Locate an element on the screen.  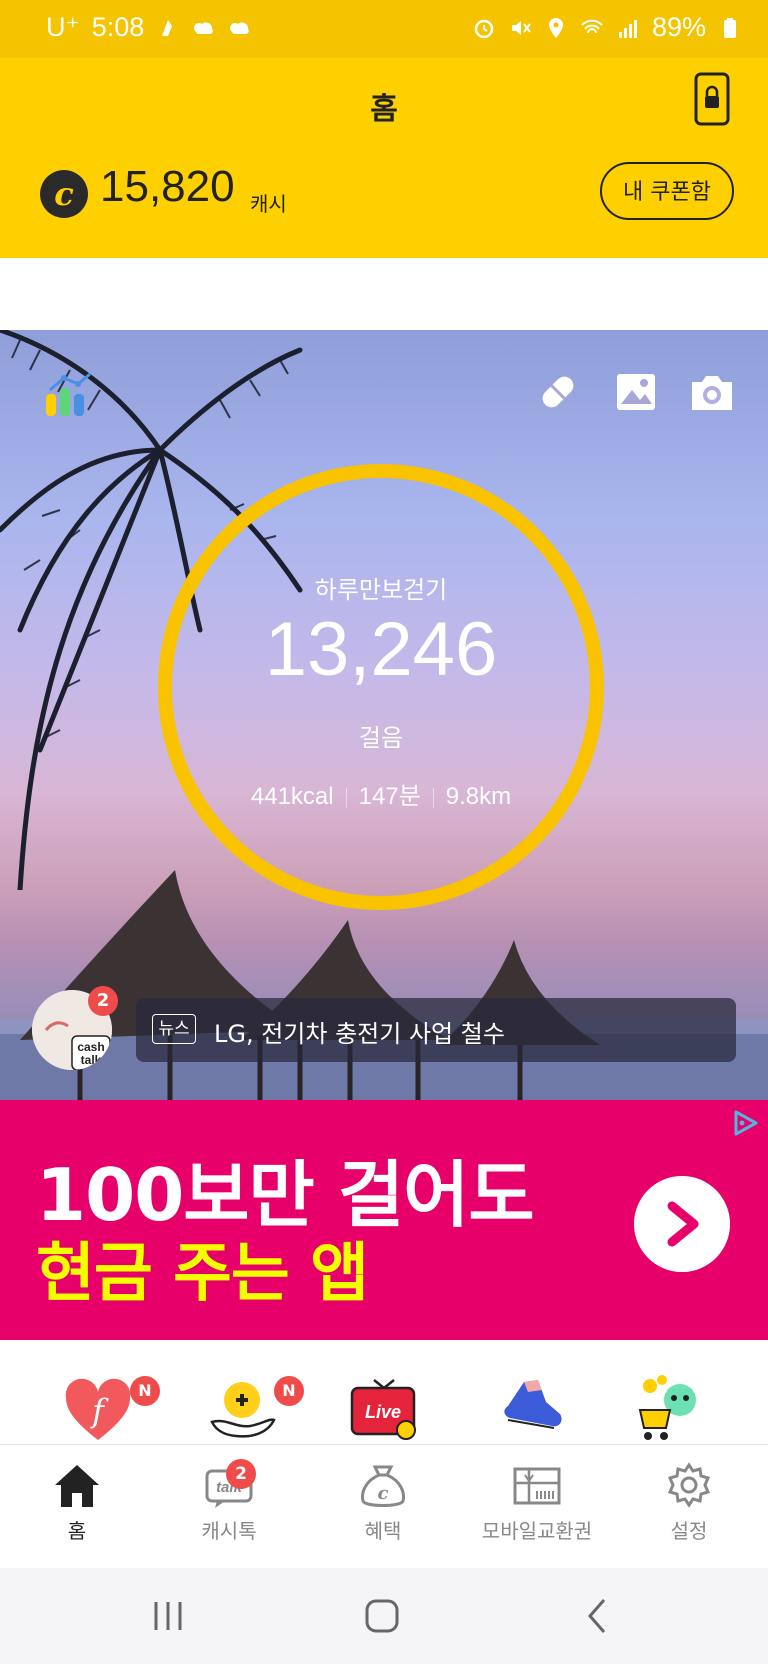
recent-apps-button is located at coordinates (168, 1616).